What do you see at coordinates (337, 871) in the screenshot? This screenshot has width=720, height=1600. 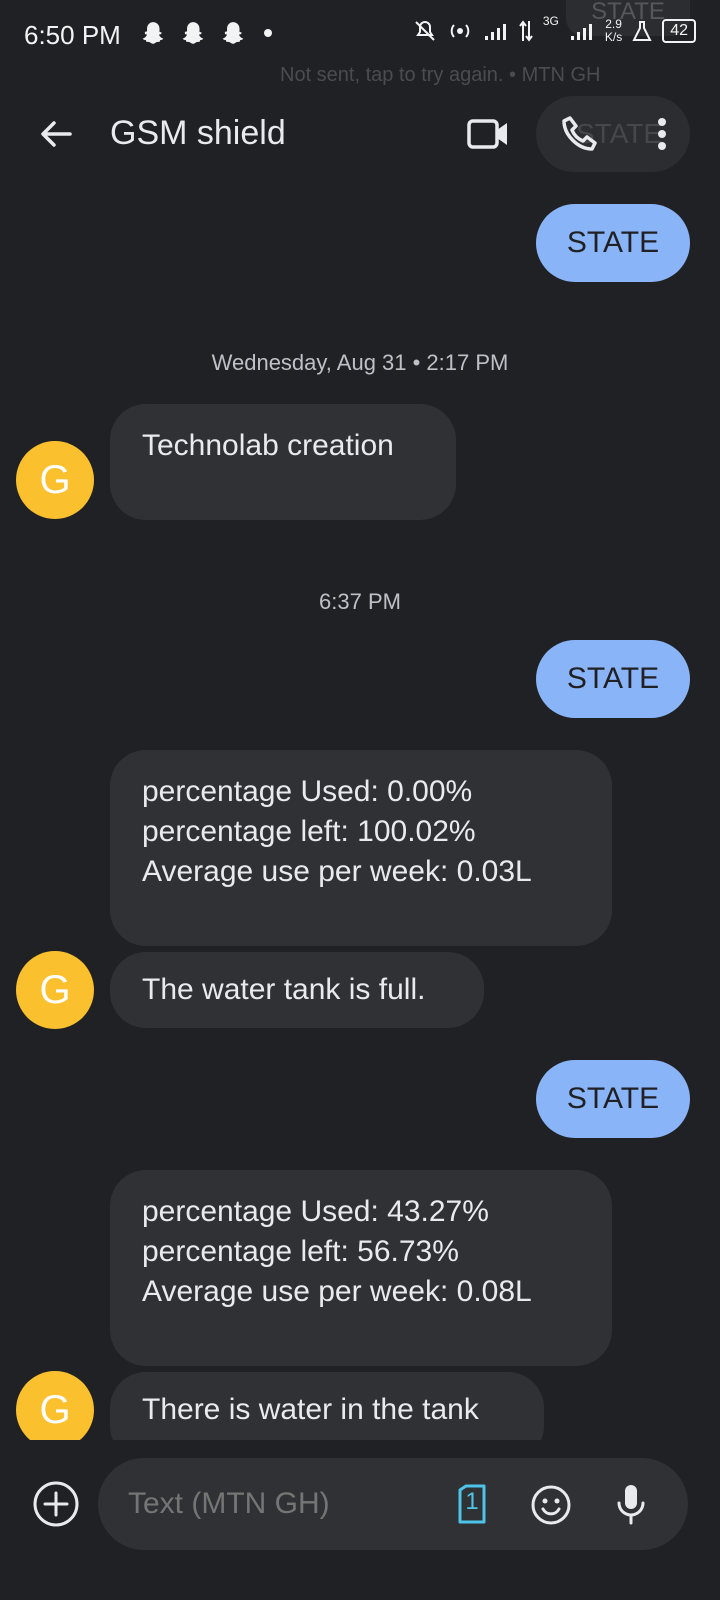 I see `message-line: Average use per week: 0.03L` at bounding box center [337, 871].